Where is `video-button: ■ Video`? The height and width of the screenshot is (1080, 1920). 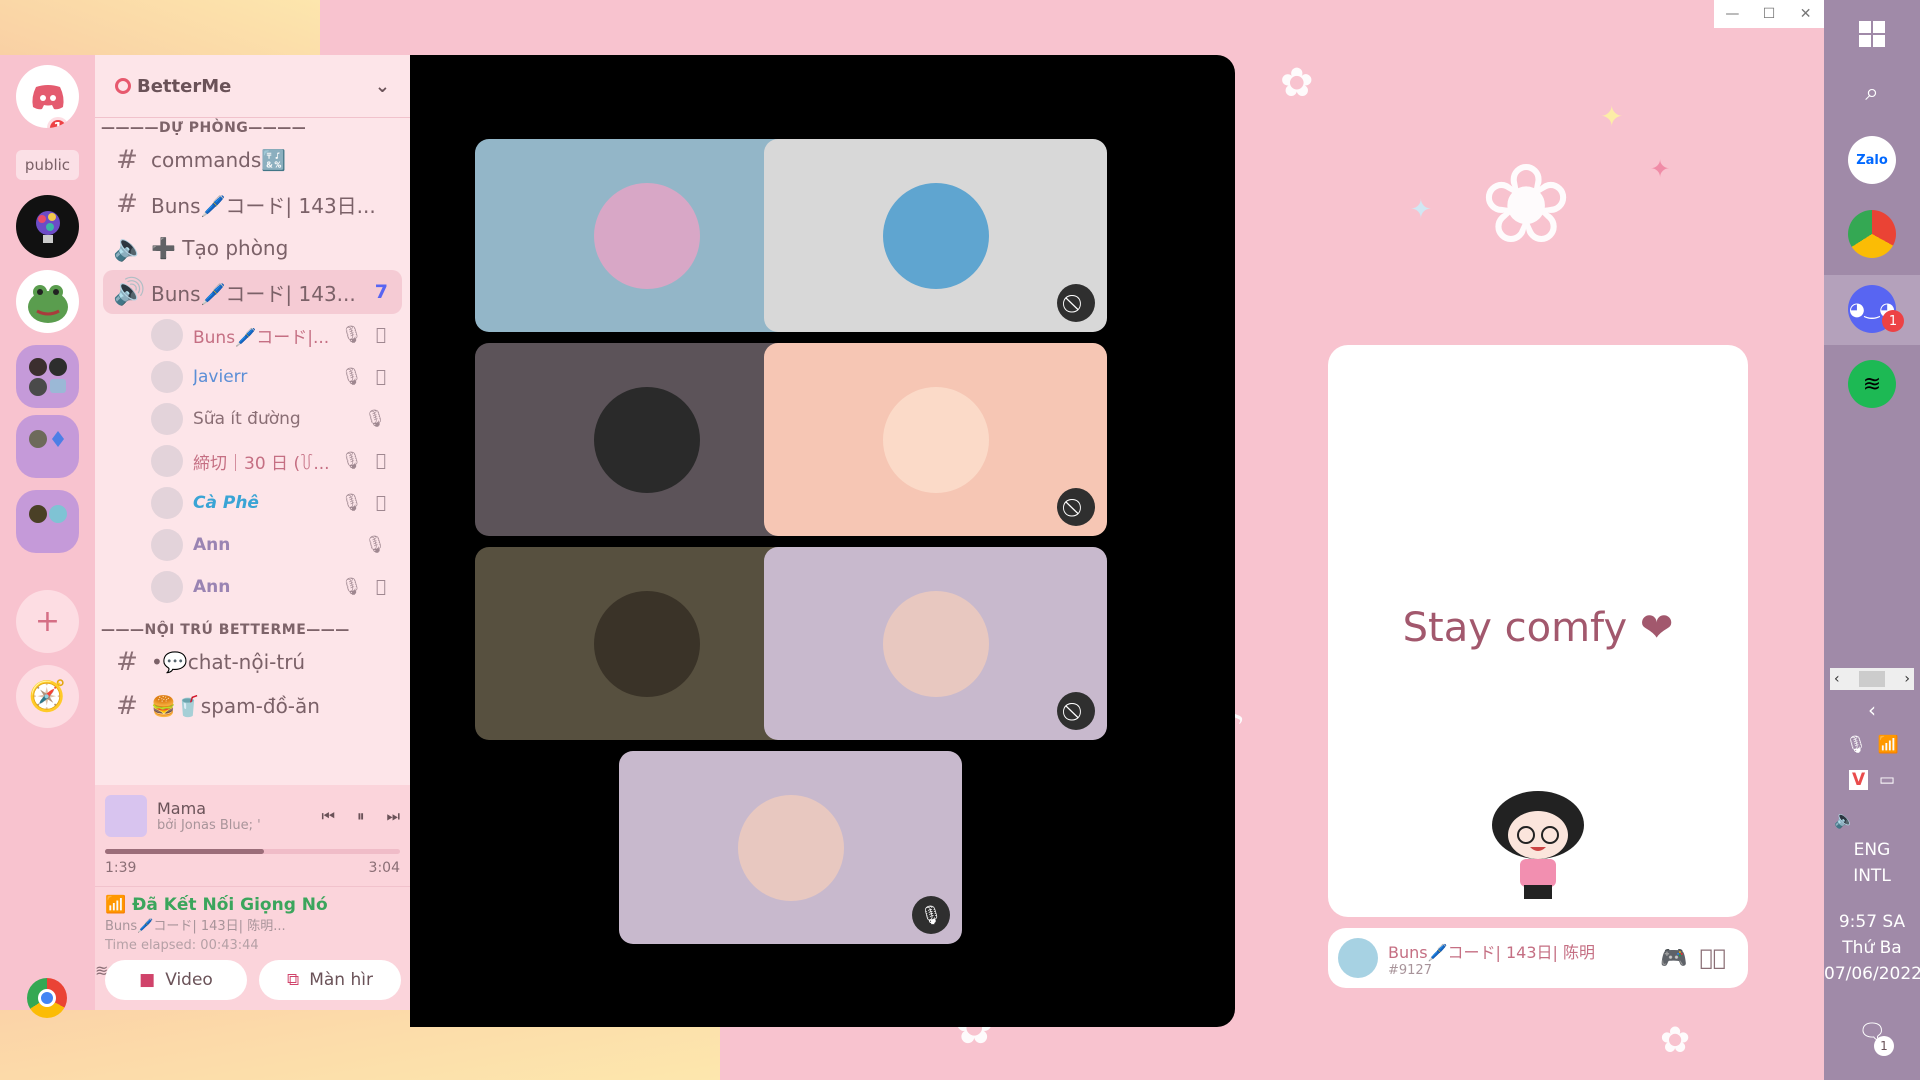 video-button: ■ Video is located at coordinates (176, 980).